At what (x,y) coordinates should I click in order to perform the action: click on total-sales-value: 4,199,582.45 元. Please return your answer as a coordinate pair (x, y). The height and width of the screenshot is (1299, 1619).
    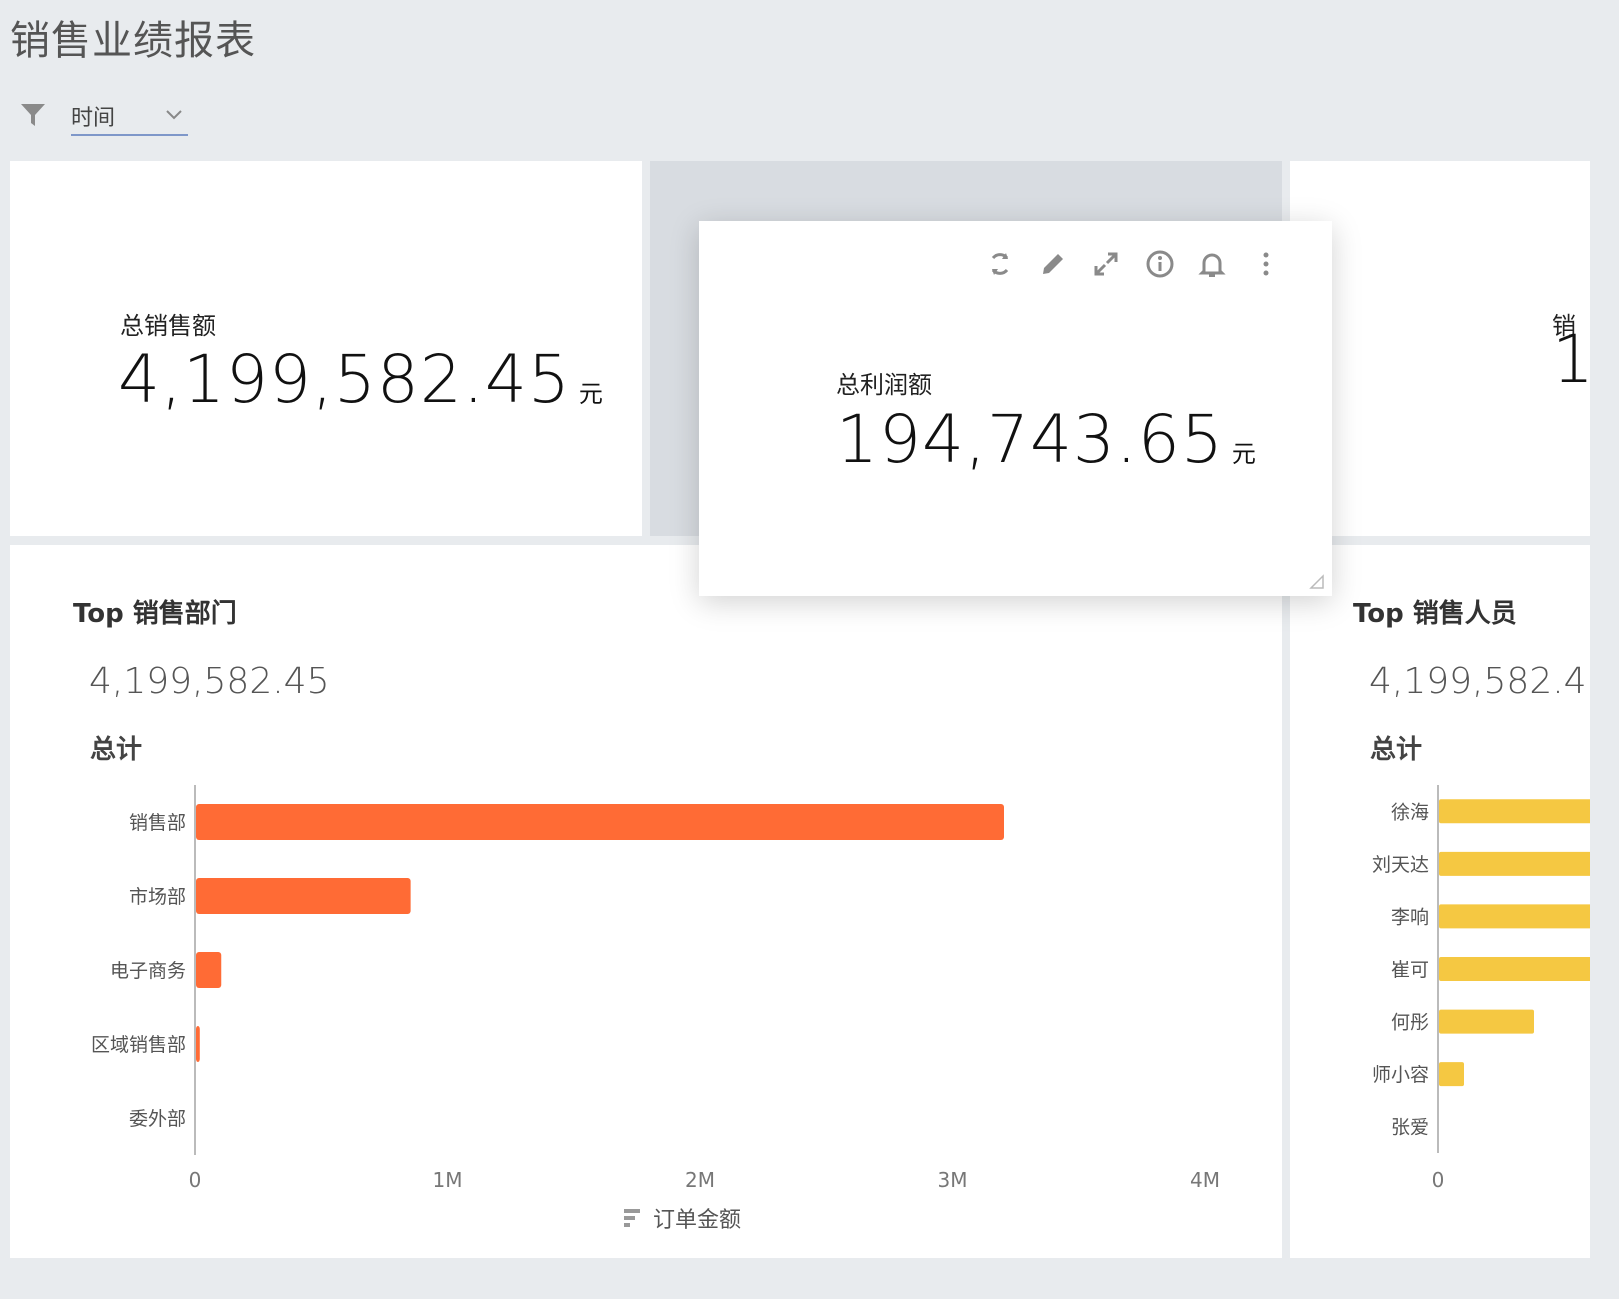
    Looking at the image, I should click on (361, 379).